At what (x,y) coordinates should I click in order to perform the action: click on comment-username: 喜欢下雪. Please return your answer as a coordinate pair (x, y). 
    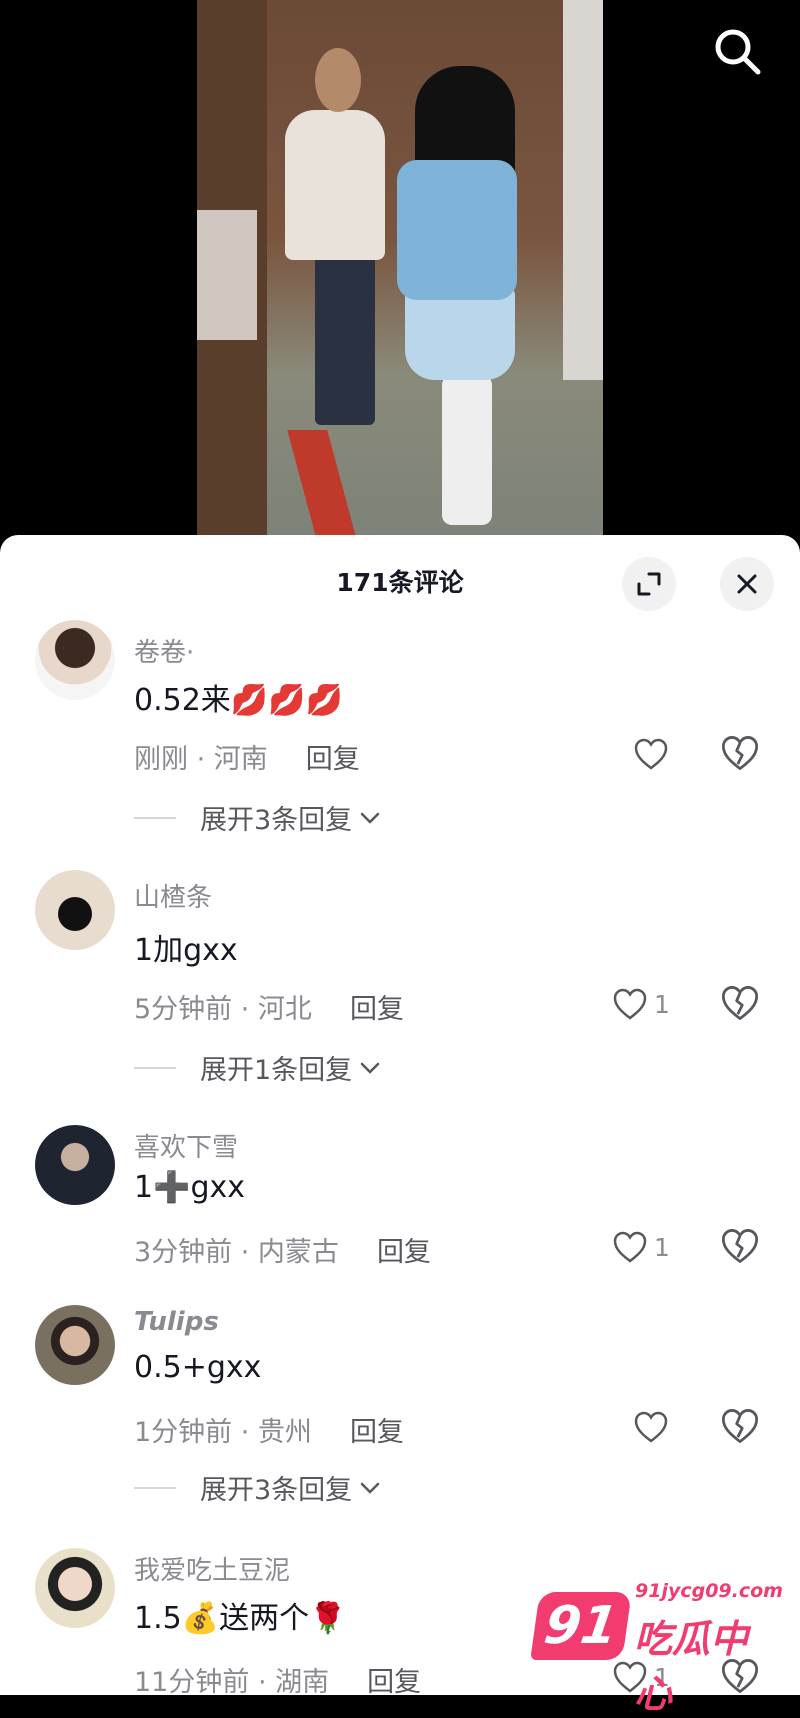
    Looking at the image, I should click on (186, 1145).